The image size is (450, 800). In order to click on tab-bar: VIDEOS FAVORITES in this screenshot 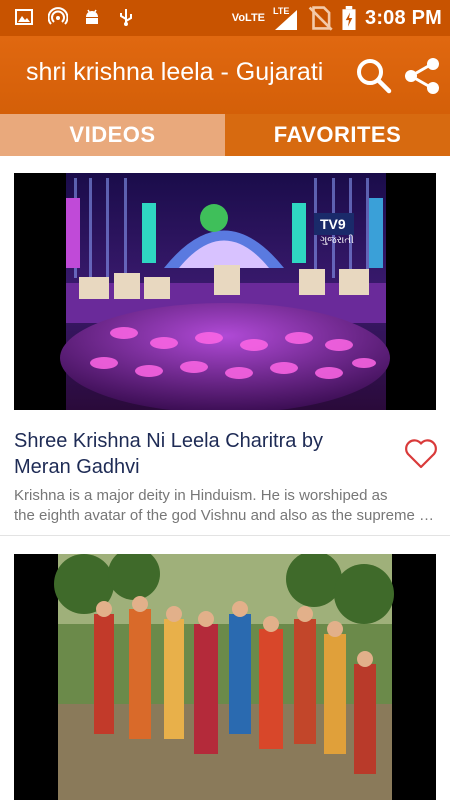, I will do `click(225, 135)`.